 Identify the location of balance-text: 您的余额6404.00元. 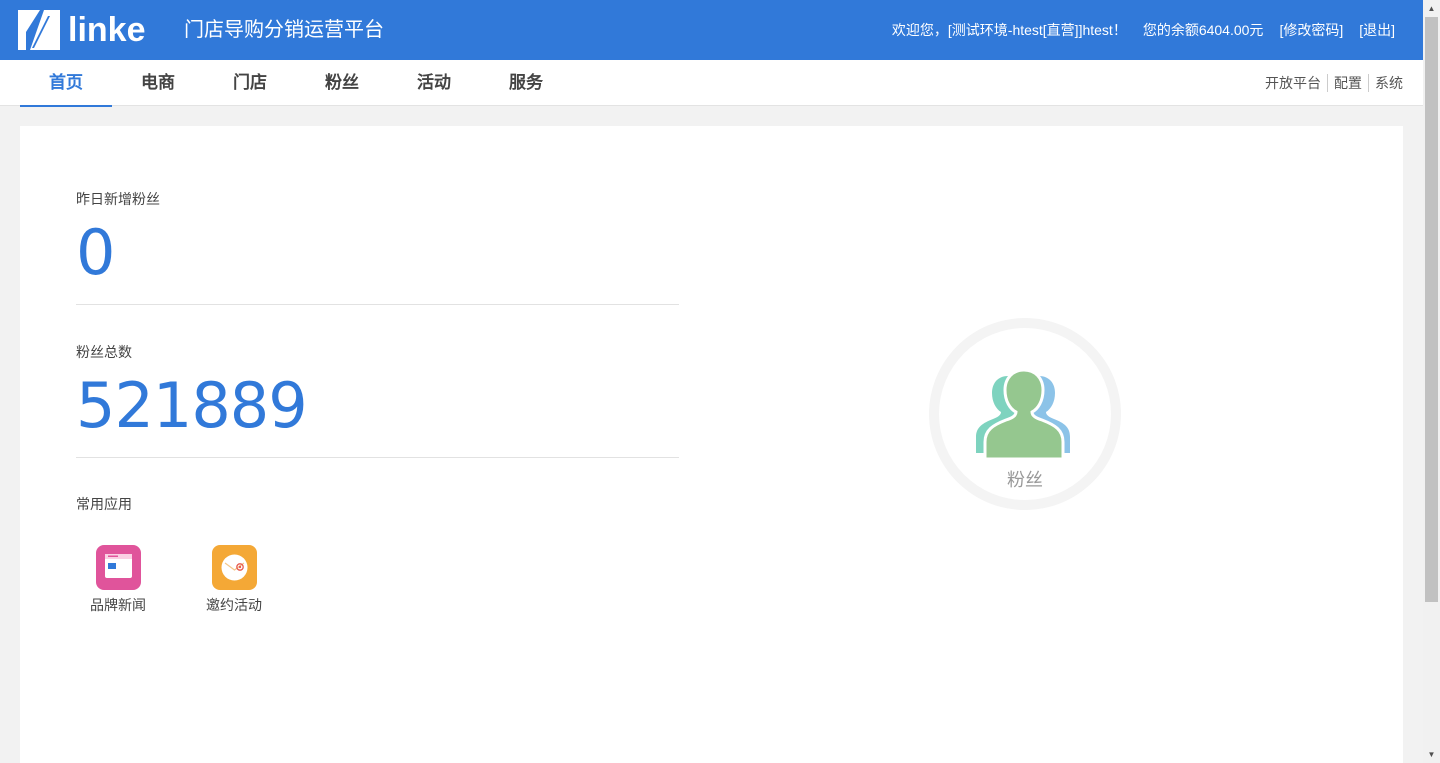
(1203, 30).